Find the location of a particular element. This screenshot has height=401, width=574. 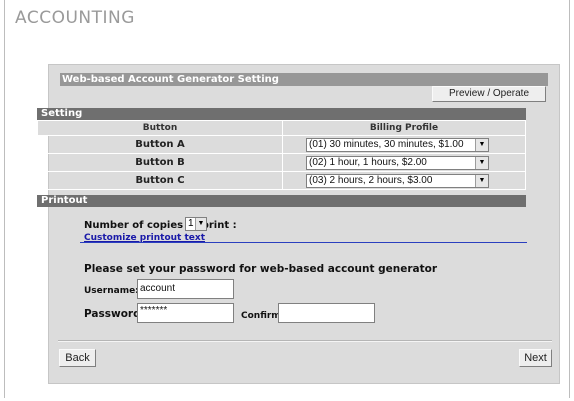

next-button: Next is located at coordinates (535, 358).